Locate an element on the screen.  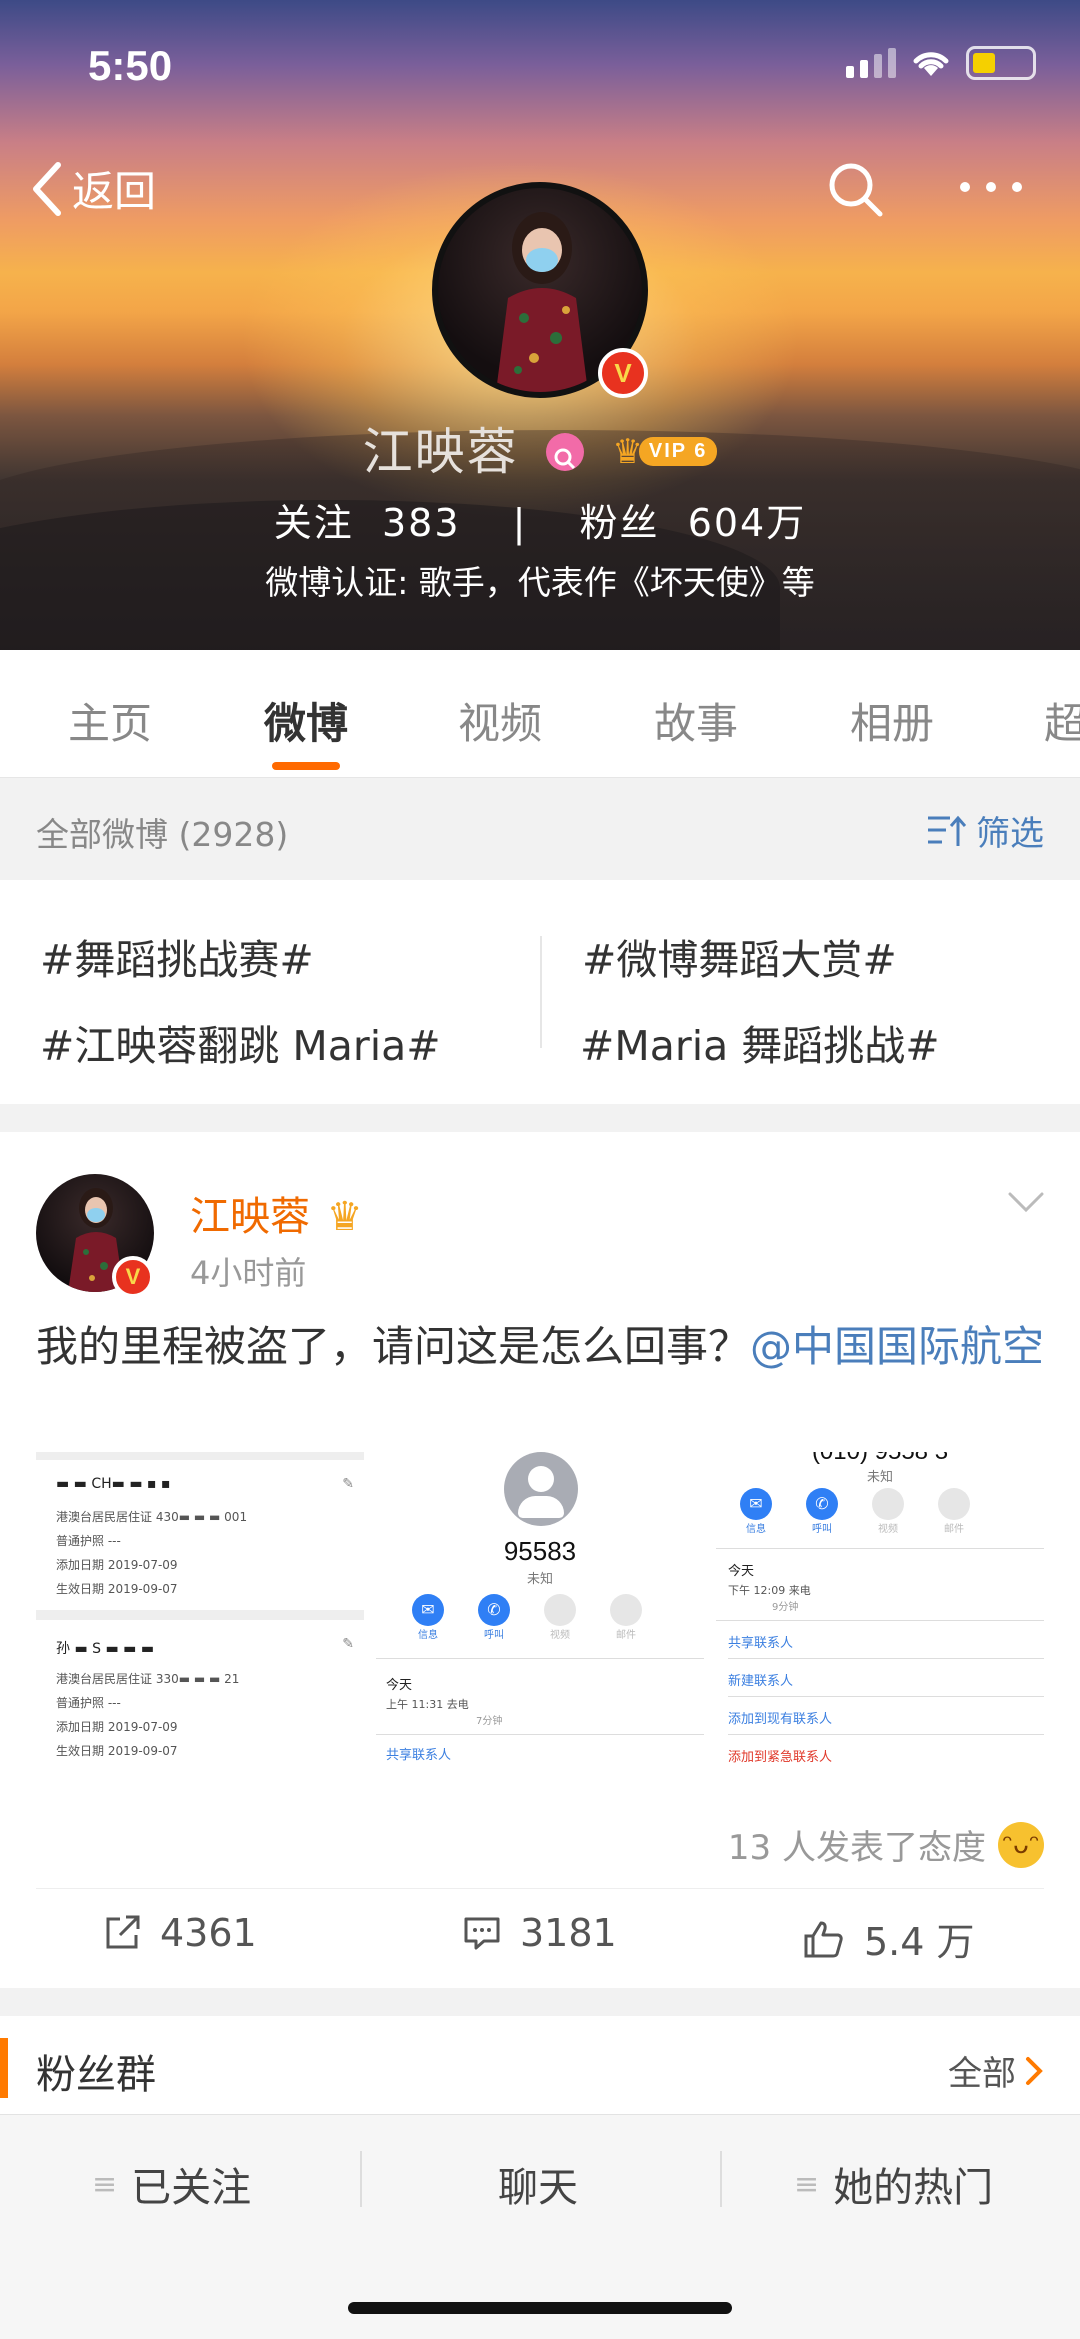
chat-button: 聊天 is located at coordinates (538, 2184).